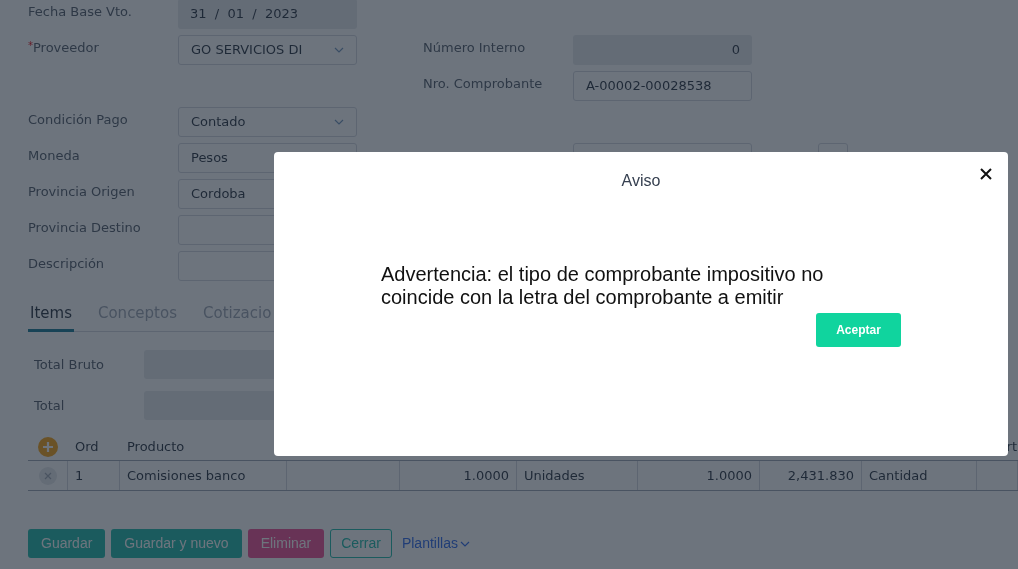 This screenshot has width=1018, height=569. I want to click on table-cell: 1, so click(94, 475).